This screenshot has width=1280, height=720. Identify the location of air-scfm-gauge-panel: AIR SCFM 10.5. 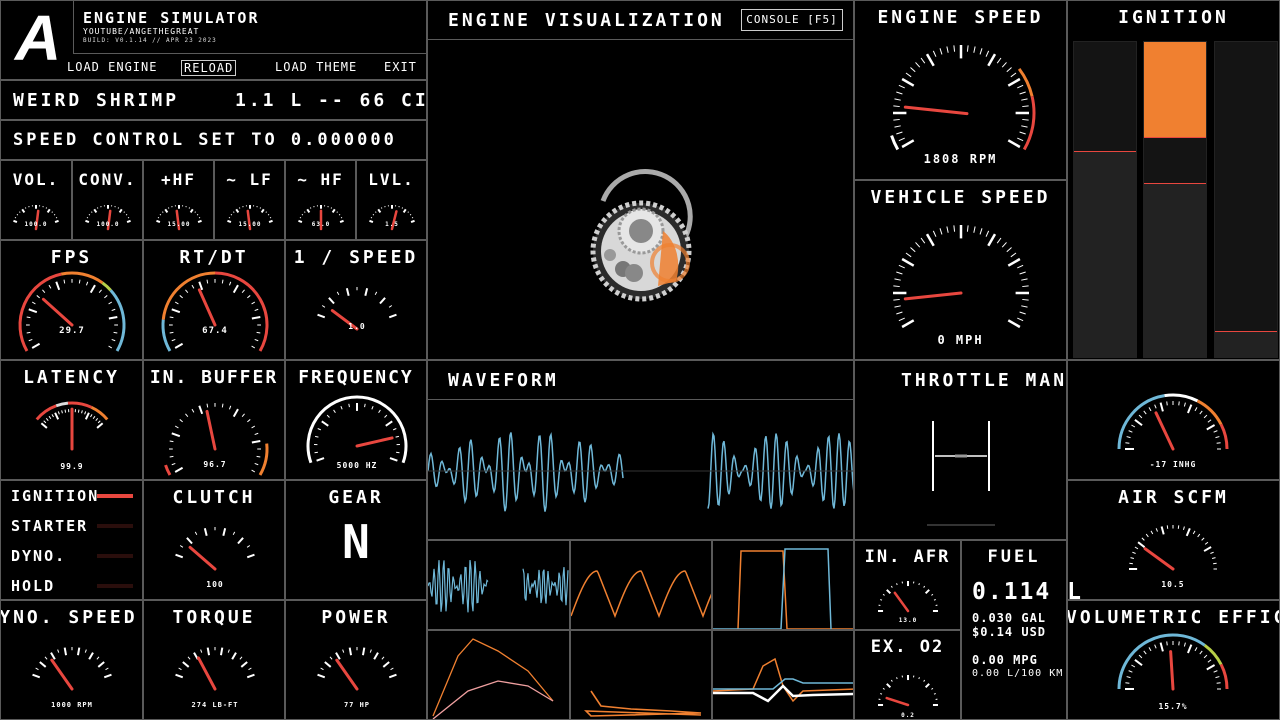
(1173, 540).